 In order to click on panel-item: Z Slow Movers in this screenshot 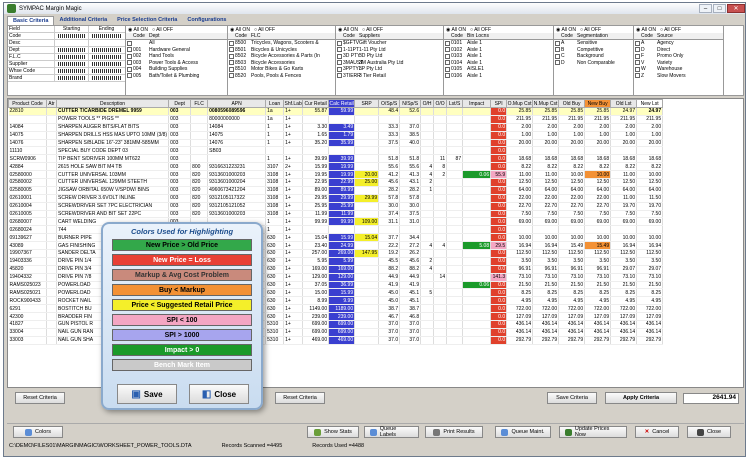, I will do `click(678, 76)`.